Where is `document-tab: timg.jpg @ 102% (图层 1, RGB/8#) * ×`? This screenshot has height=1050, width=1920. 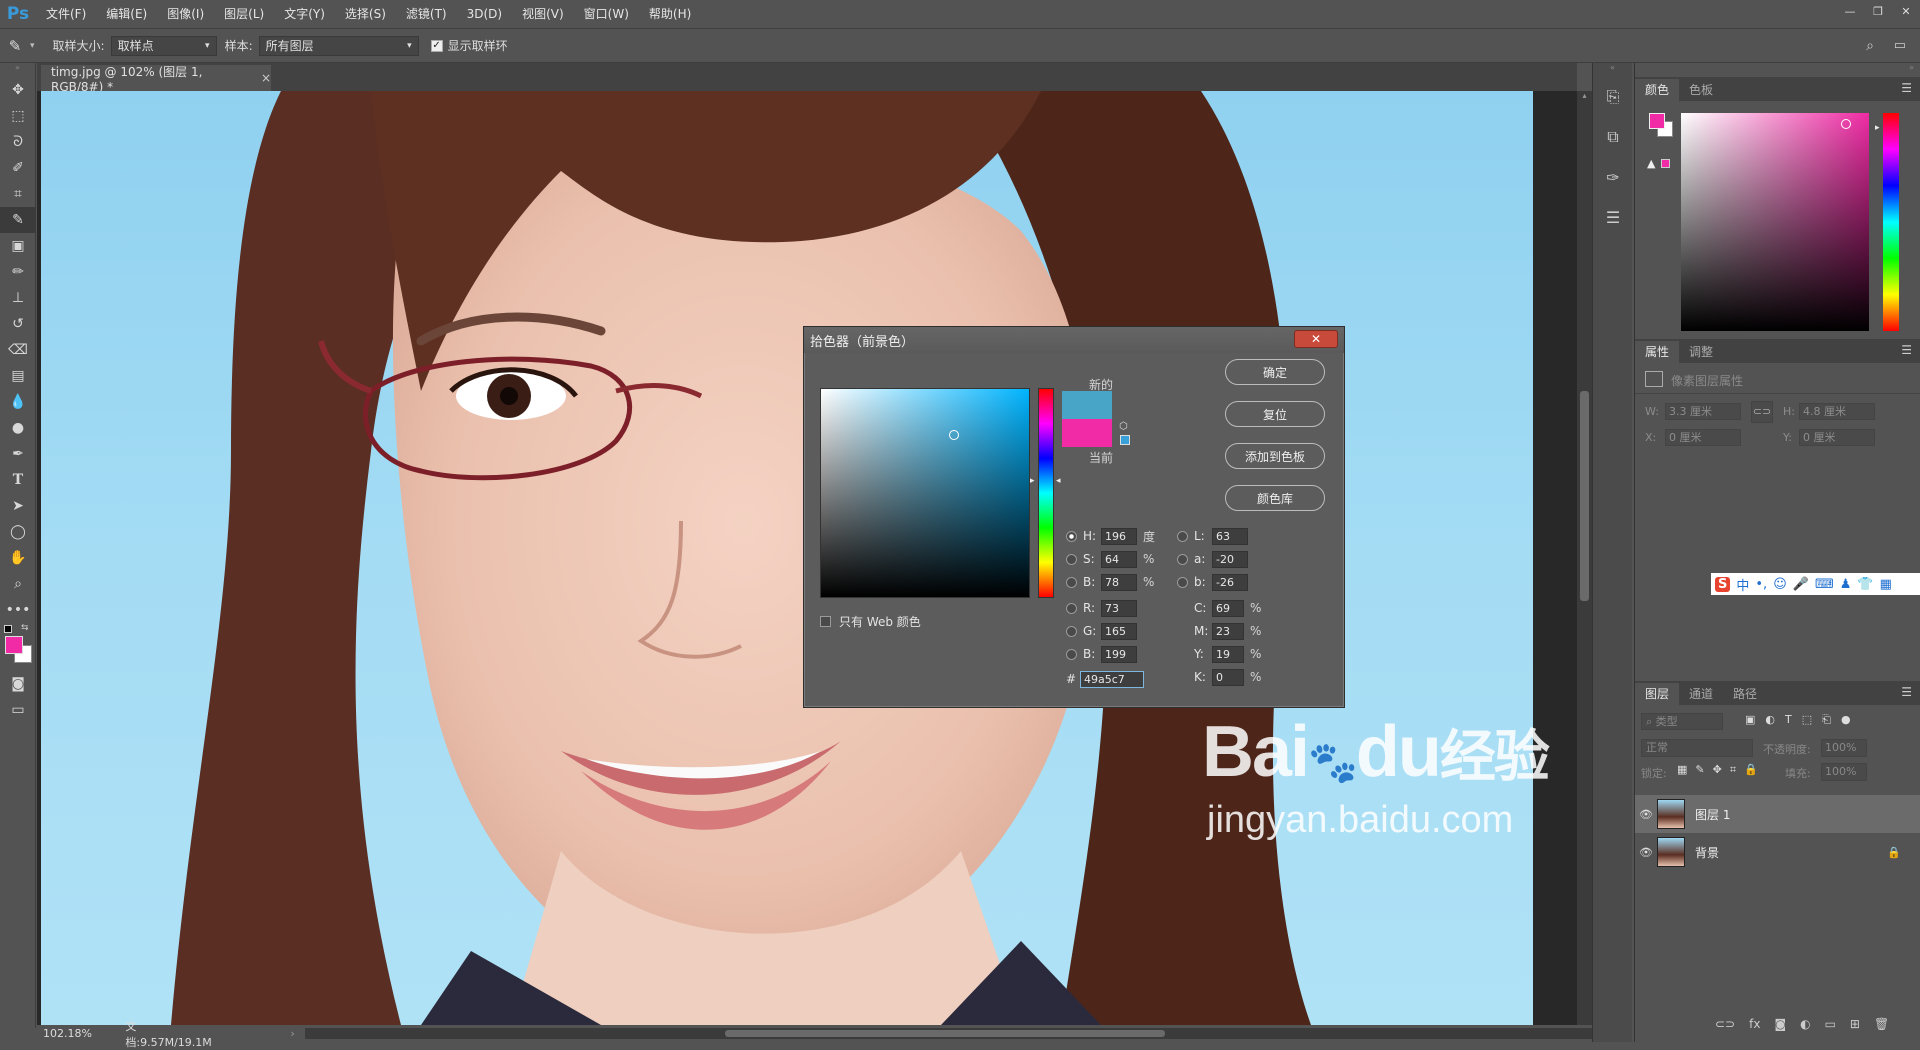
document-tab: timg.jpg @ 102% (图层 1, RGB/8#) * × is located at coordinates (156, 79).